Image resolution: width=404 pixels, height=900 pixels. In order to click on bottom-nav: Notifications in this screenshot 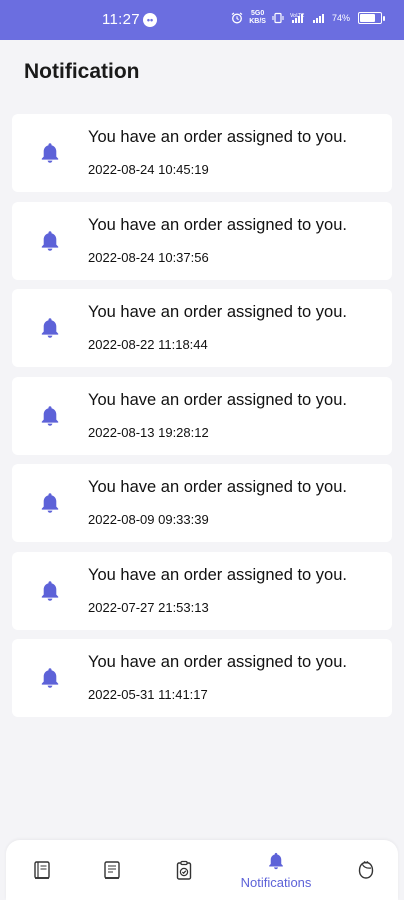, I will do `click(202, 870)`.